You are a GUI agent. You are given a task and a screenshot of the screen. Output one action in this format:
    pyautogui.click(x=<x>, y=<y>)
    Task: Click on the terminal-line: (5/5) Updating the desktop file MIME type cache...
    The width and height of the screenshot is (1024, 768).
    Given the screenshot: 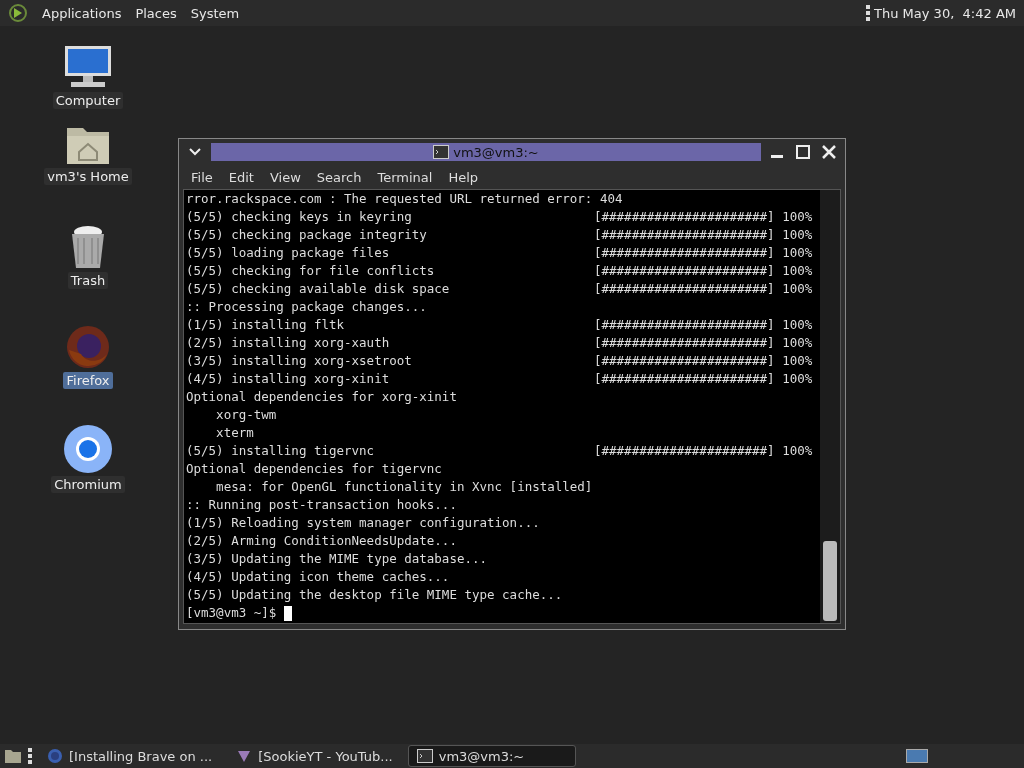 What is the action you would take?
    pyautogui.click(x=375, y=595)
    